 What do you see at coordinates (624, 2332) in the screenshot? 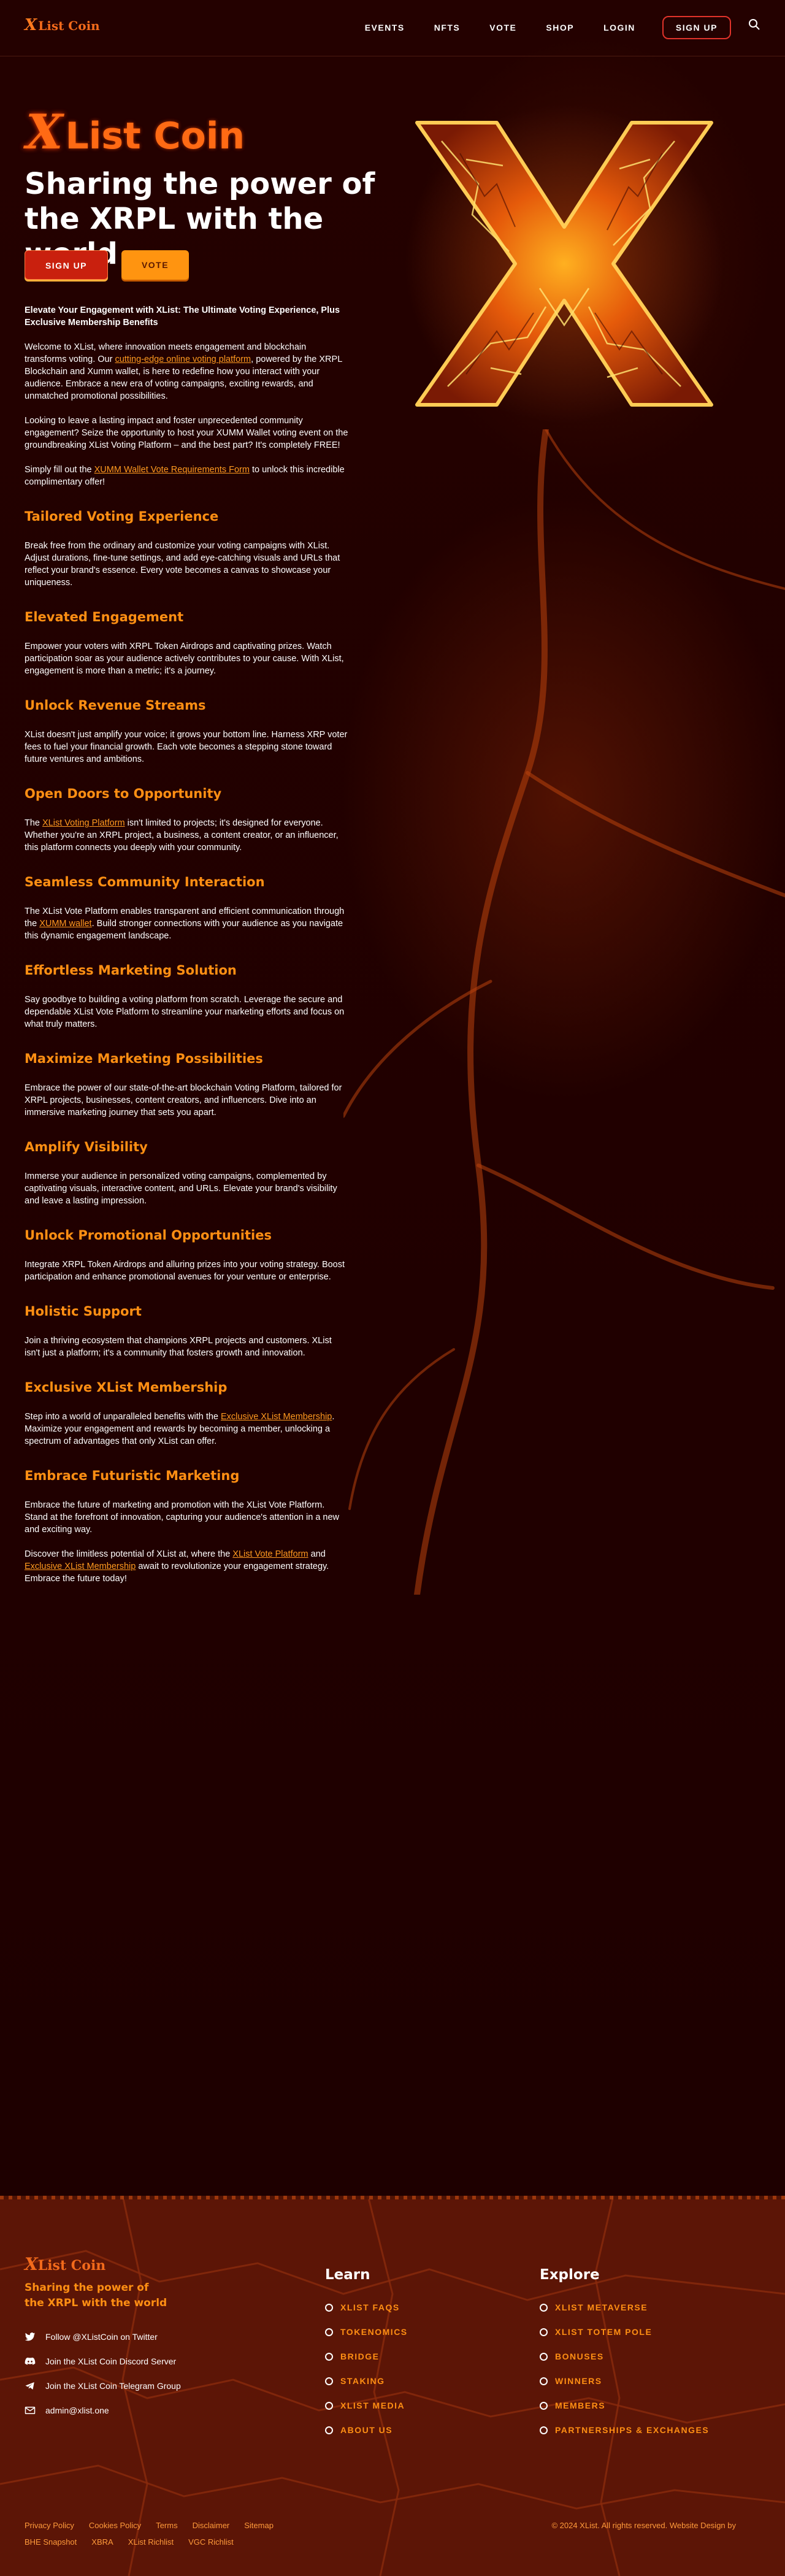
I see `explore-link: XLIST TOTEM POLE` at bounding box center [624, 2332].